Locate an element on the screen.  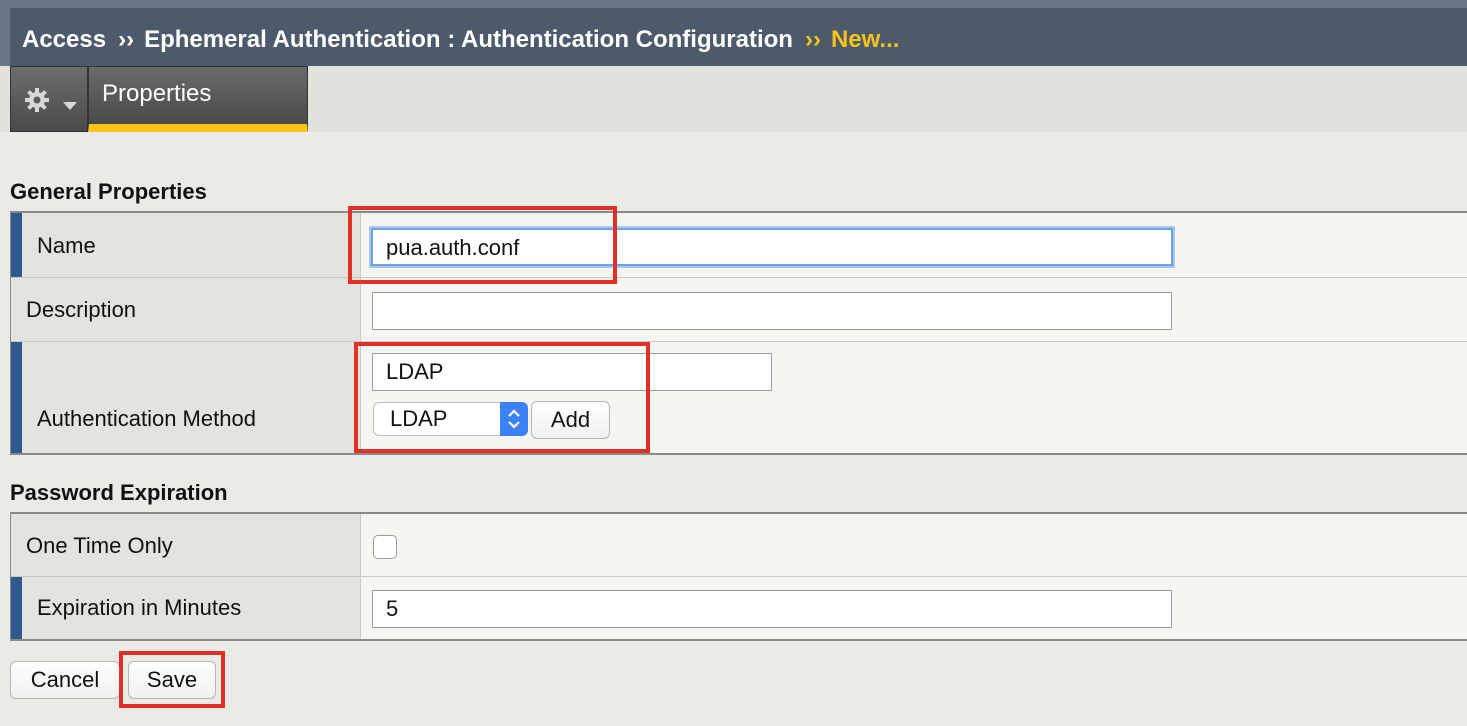
expiration-minutes-field: 5 is located at coordinates (772, 609).